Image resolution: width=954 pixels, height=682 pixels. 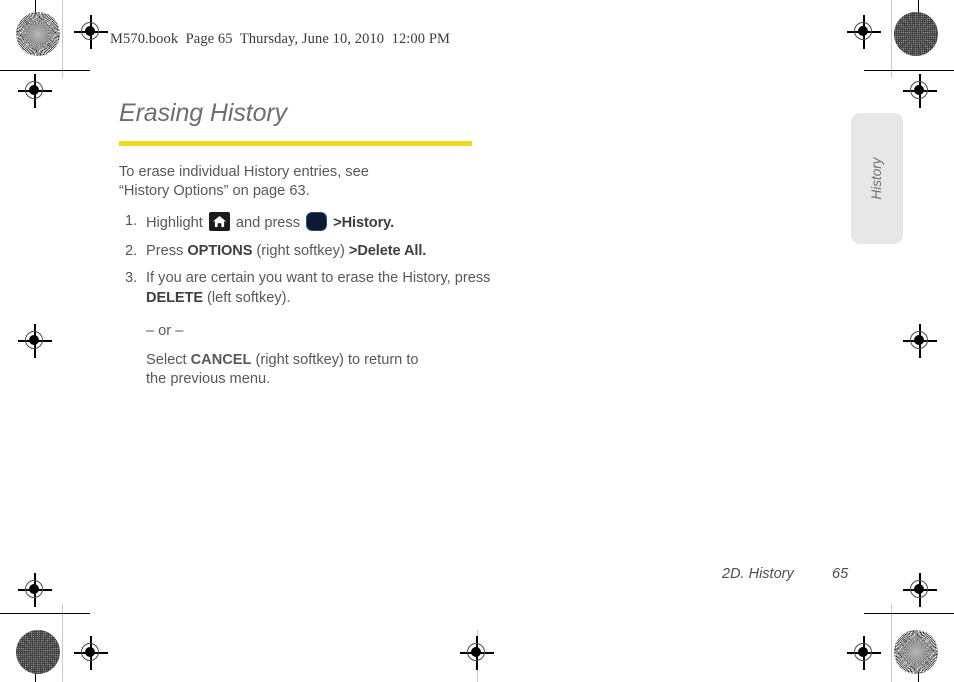 What do you see at coordinates (36, 659) in the screenshot?
I see `trim-rule-left-bottom-vertical` at bounding box center [36, 659].